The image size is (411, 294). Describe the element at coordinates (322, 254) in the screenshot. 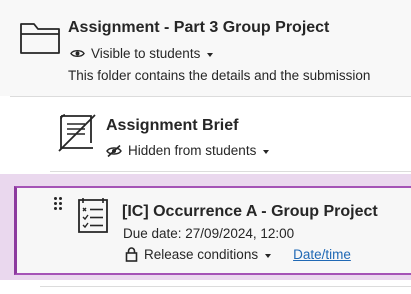

I see `date-time-link: Date/time` at that location.